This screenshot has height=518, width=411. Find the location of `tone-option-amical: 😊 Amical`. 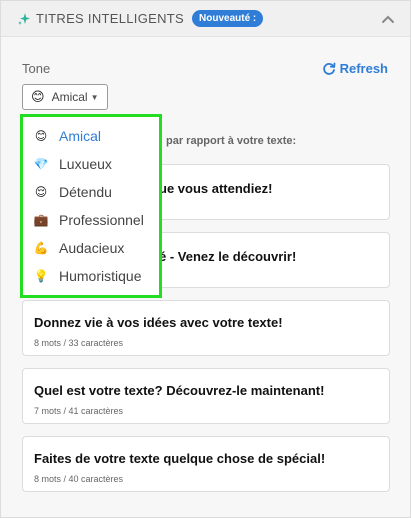

tone-option-amical: 😊 Amical is located at coordinates (67, 136).